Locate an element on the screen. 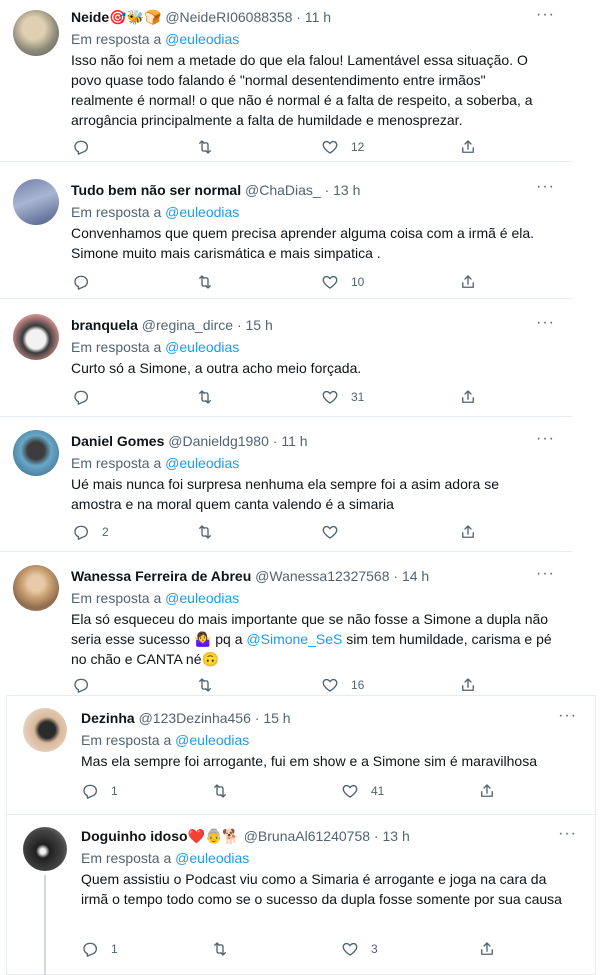 The width and height of the screenshot is (600, 975). like-button is located at coordinates (336, 532).